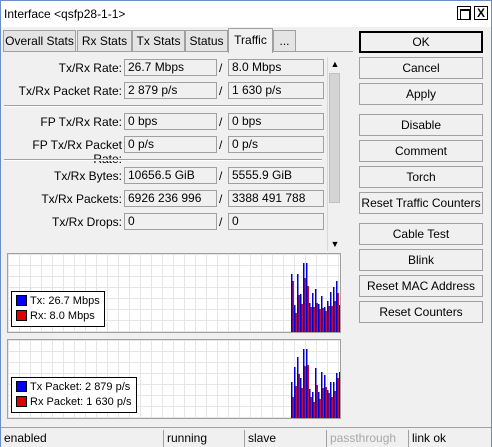 The image size is (492, 447). I want to click on tx-rx-packet-rate-label: Tx/Rx Packet Rate:, so click(70, 91).